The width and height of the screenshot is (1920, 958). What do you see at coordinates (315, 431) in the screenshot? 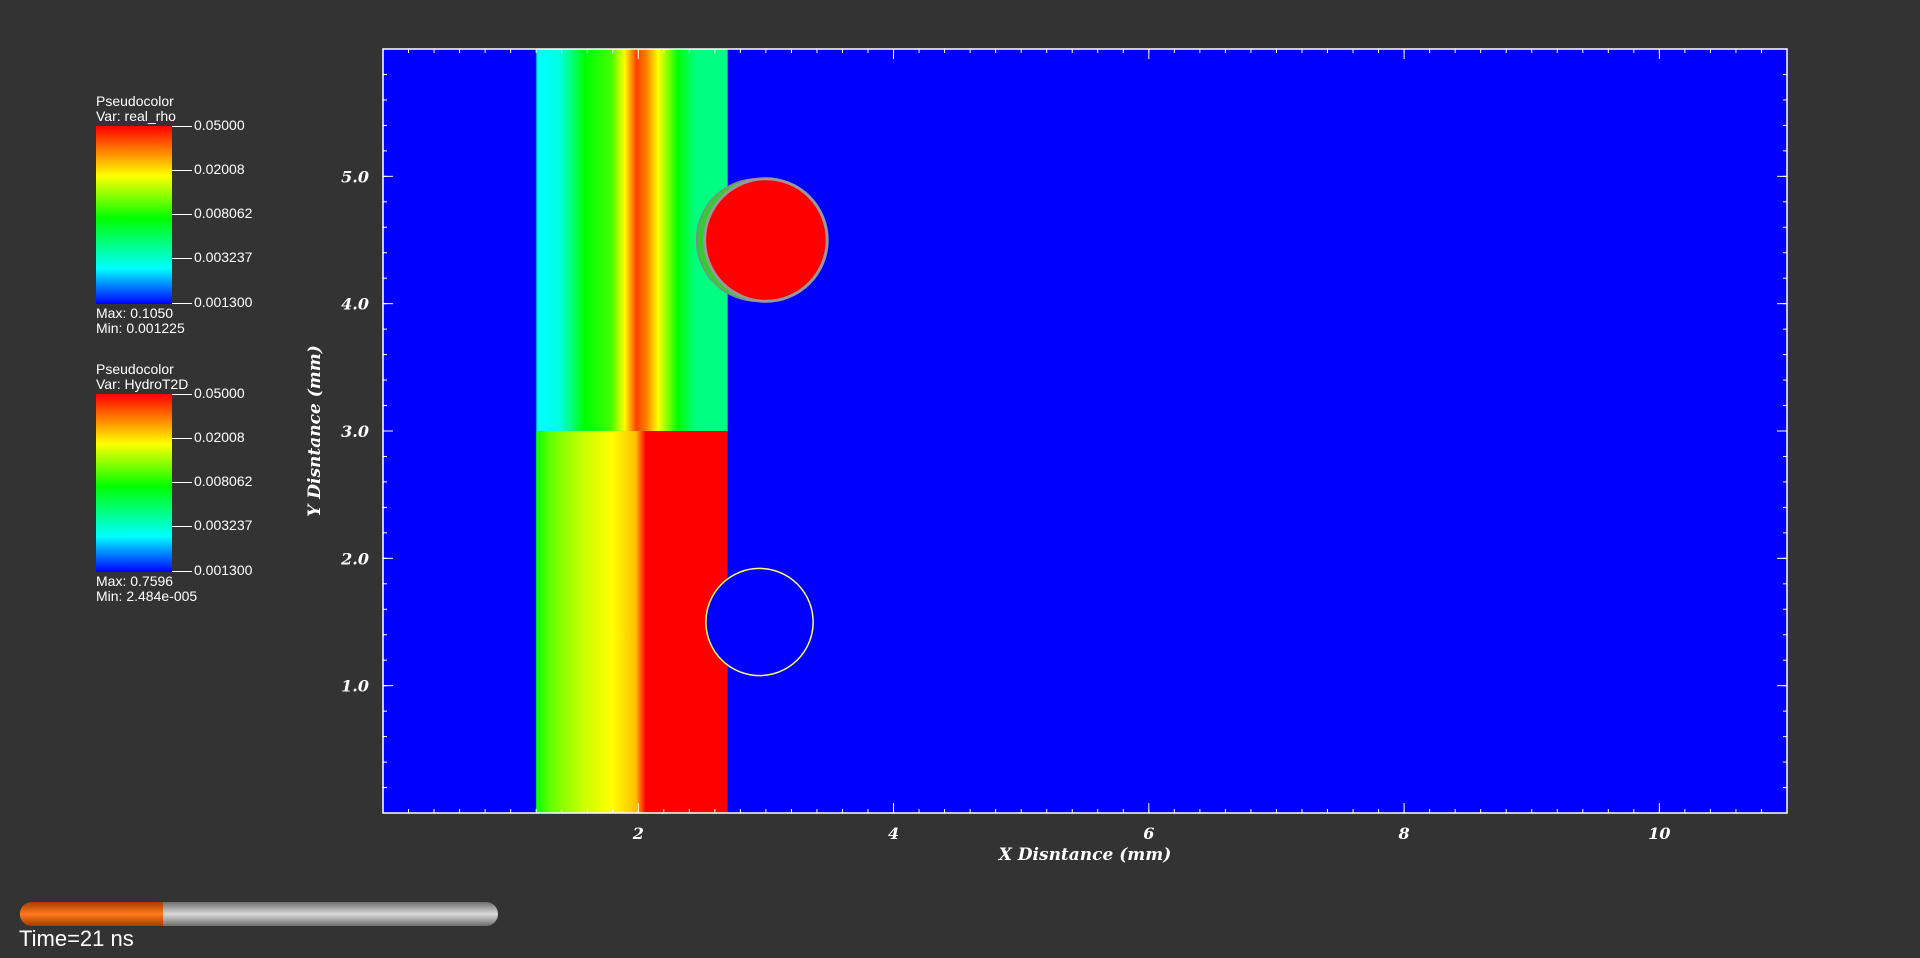
I see `y-axis-label: Y Disntance (mm)` at bounding box center [315, 431].